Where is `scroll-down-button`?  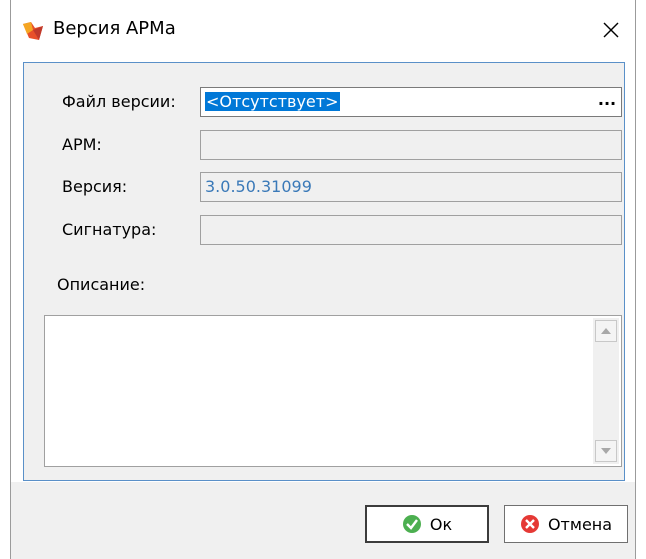
scroll-down-button is located at coordinates (606, 451).